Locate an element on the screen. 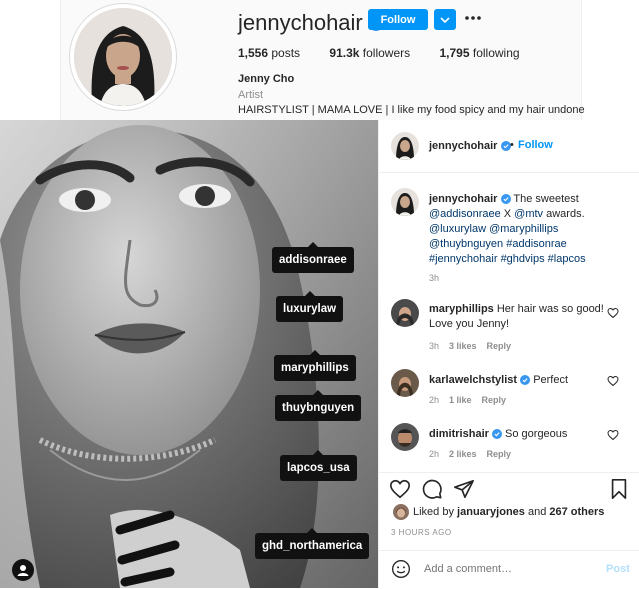 The width and height of the screenshot is (639, 589). comment-text: Perfect is located at coordinates (551, 380).